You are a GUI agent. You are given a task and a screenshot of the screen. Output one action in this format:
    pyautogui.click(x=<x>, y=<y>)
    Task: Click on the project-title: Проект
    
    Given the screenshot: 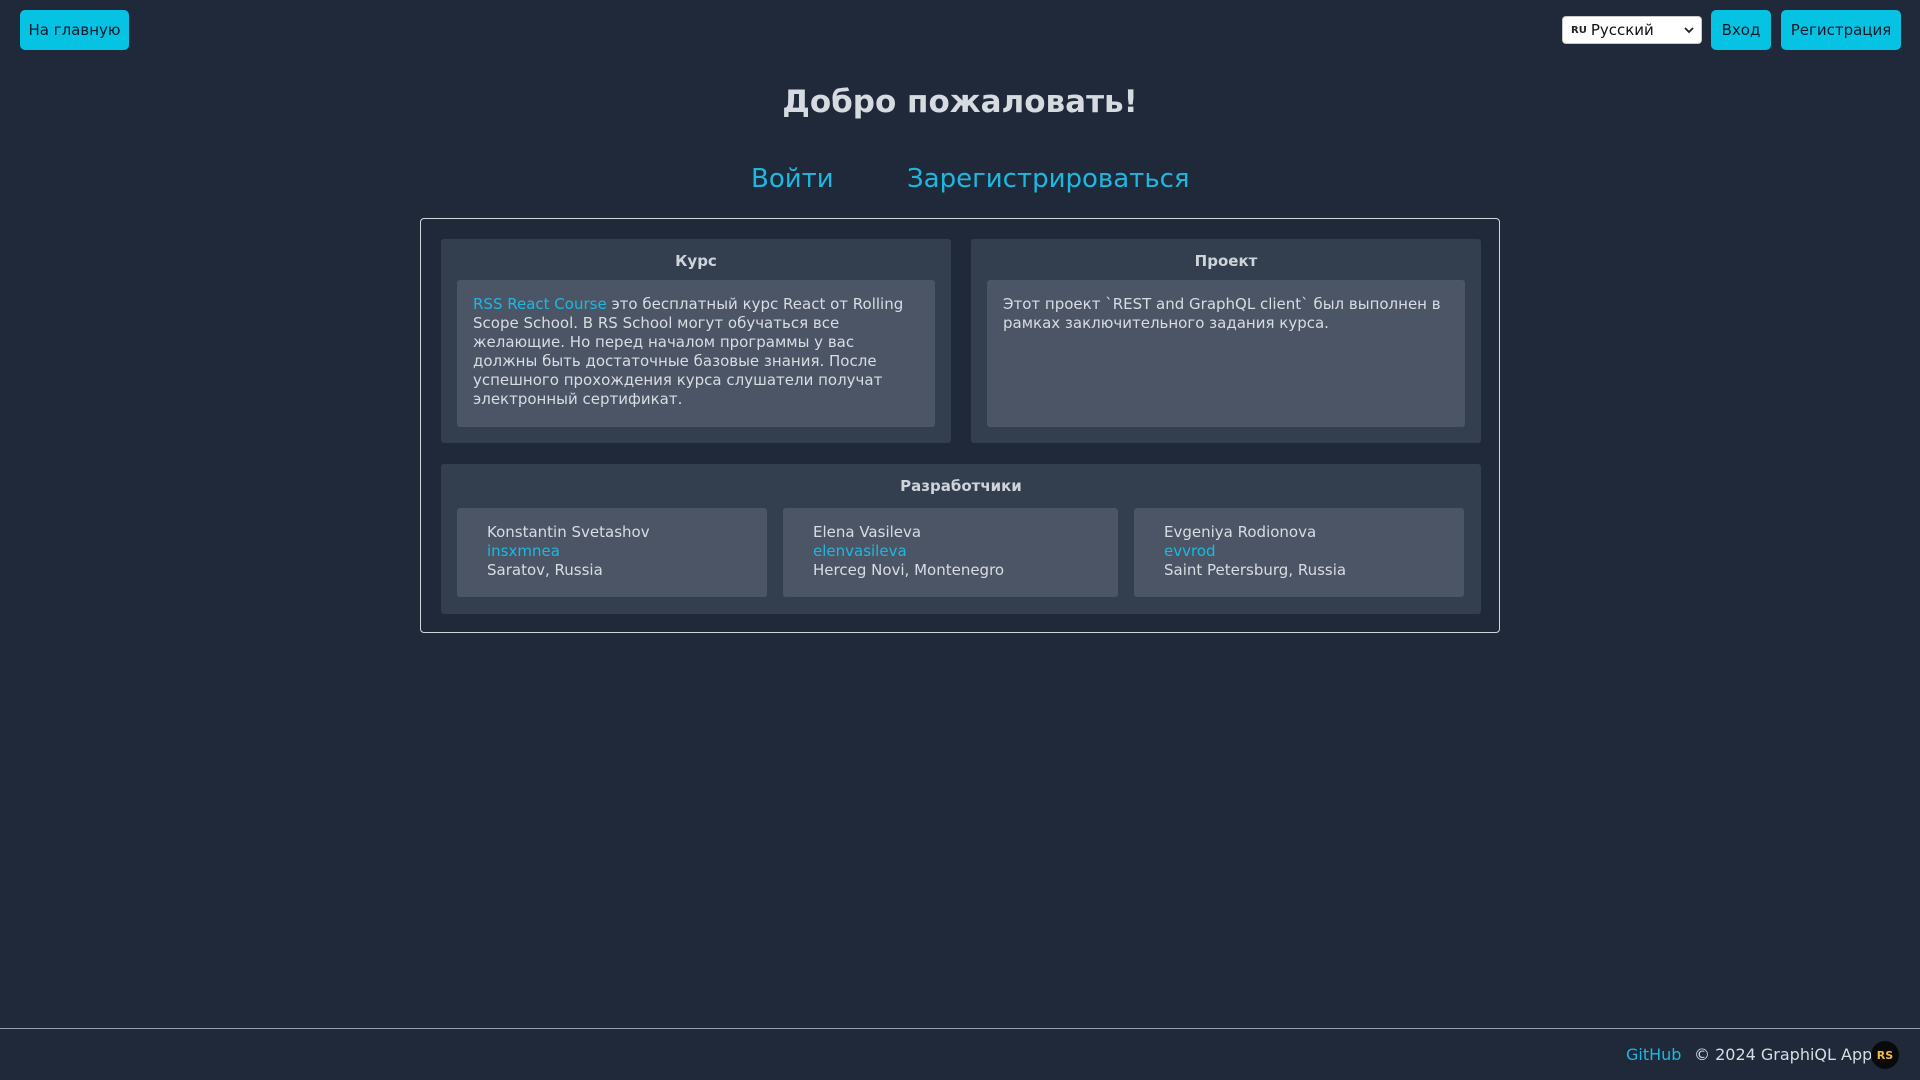 What is the action you would take?
    pyautogui.click(x=1226, y=261)
    